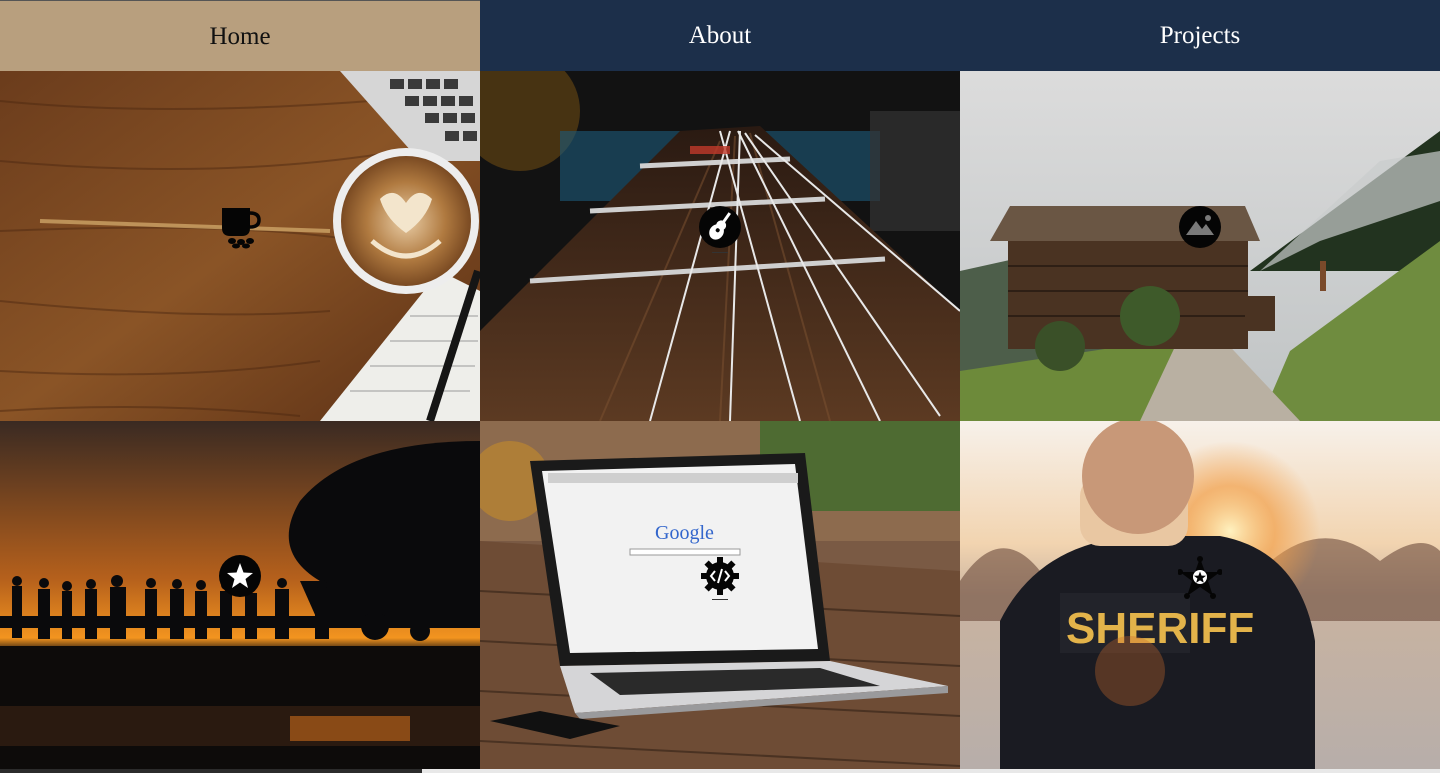 Image resolution: width=1440 pixels, height=773 pixels. Describe the element at coordinates (1200, 35) in the screenshot. I see `nav-projects: Projects` at that location.